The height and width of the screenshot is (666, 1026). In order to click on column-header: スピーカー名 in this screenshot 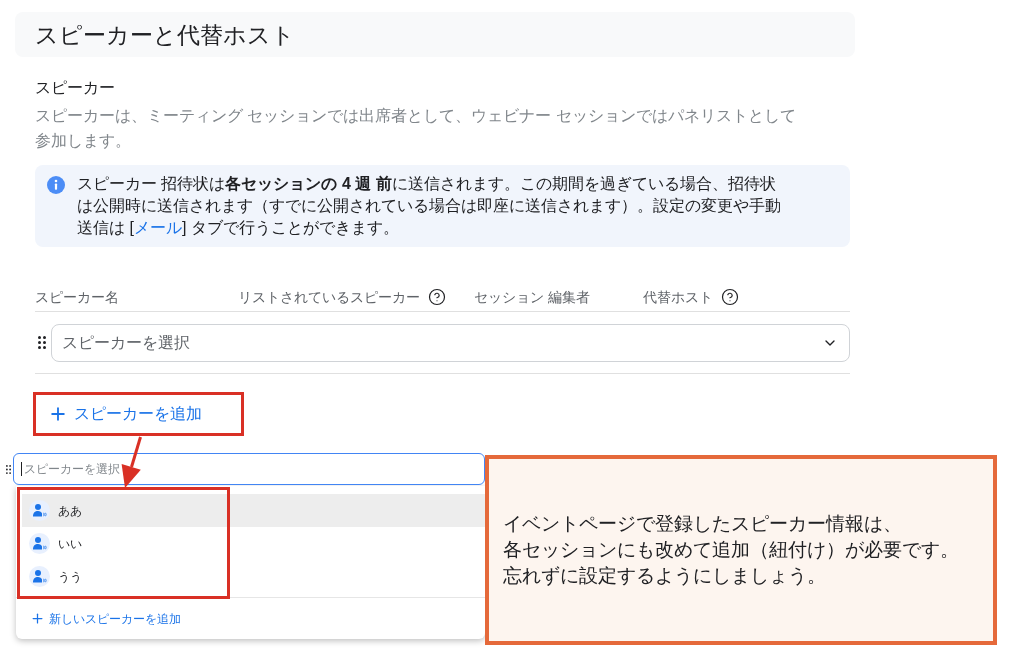, I will do `click(77, 297)`.